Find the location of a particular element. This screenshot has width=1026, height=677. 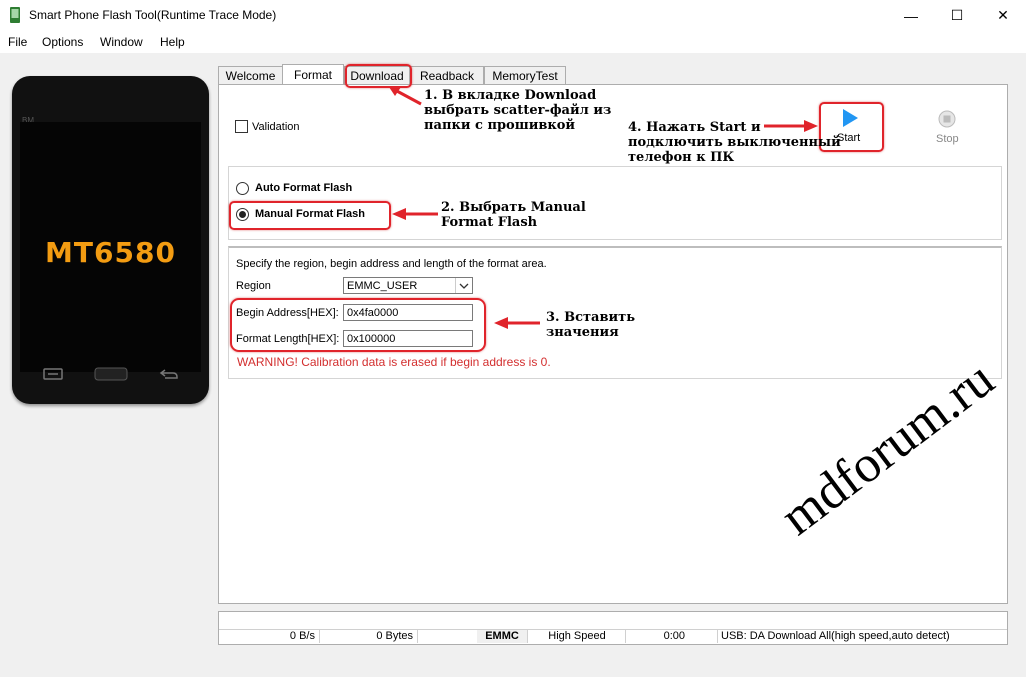

status-speed: 0 B/s is located at coordinates (269, 636).